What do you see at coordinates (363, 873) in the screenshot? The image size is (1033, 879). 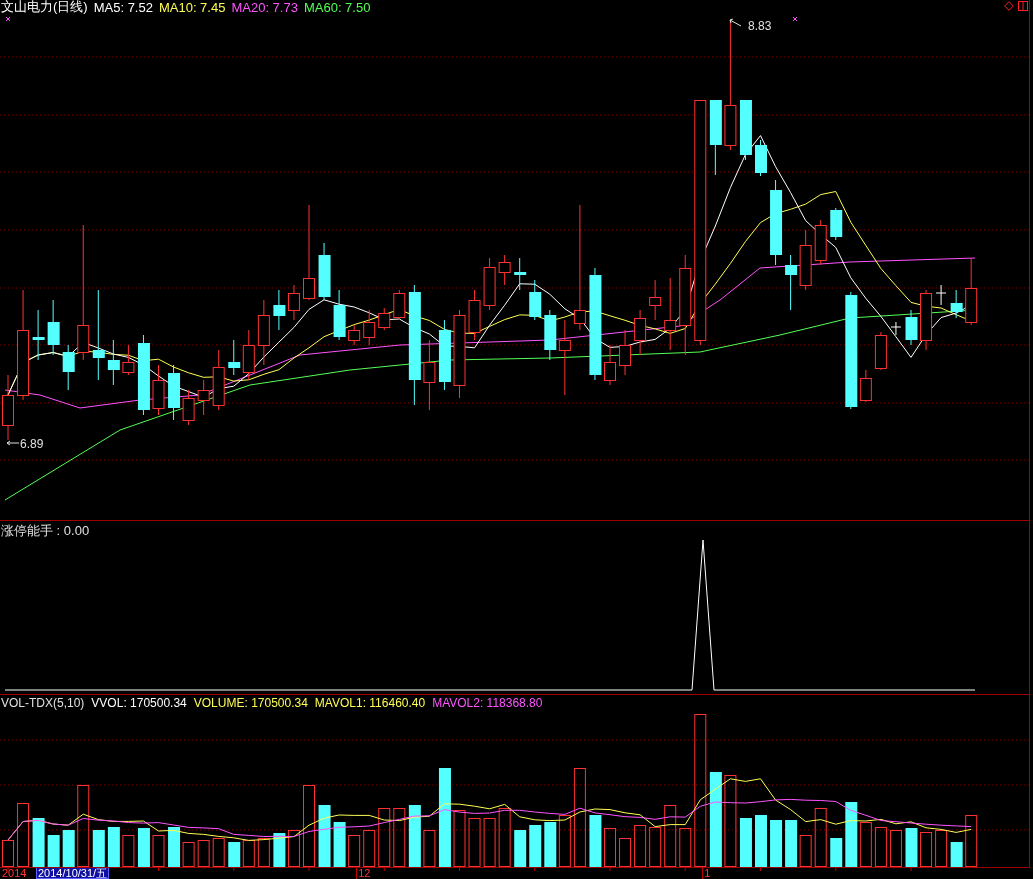 I see `month-label: 12` at bounding box center [363, 873].